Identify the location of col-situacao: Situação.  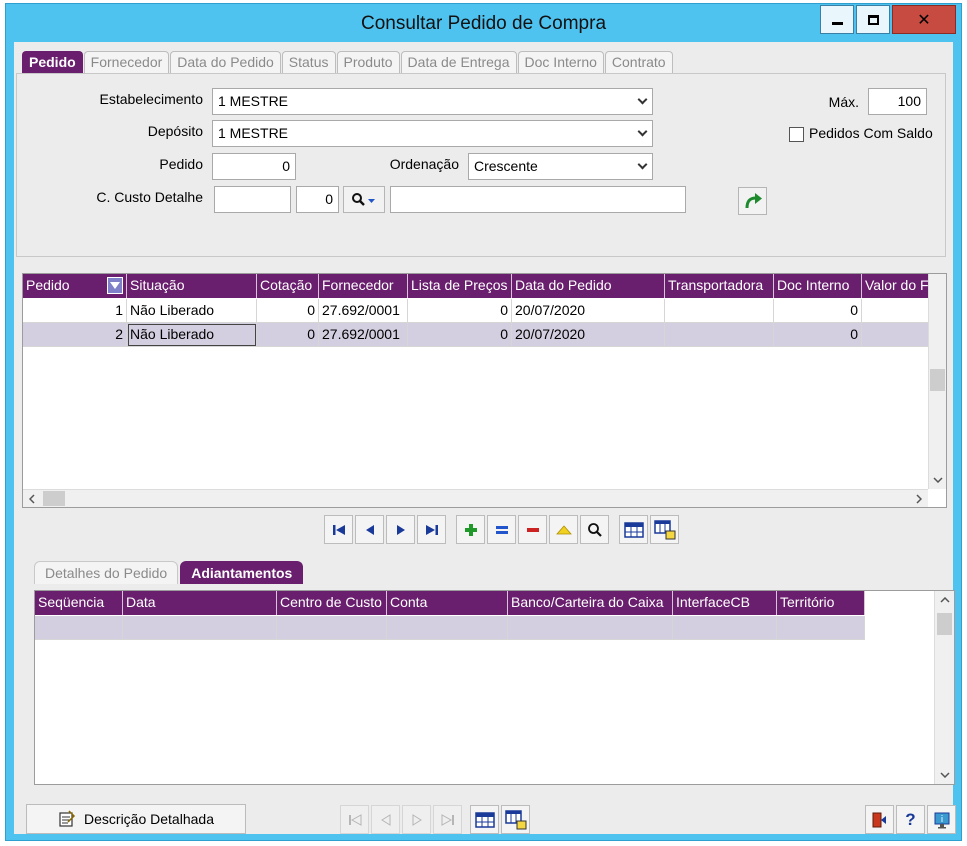
(192, 286).